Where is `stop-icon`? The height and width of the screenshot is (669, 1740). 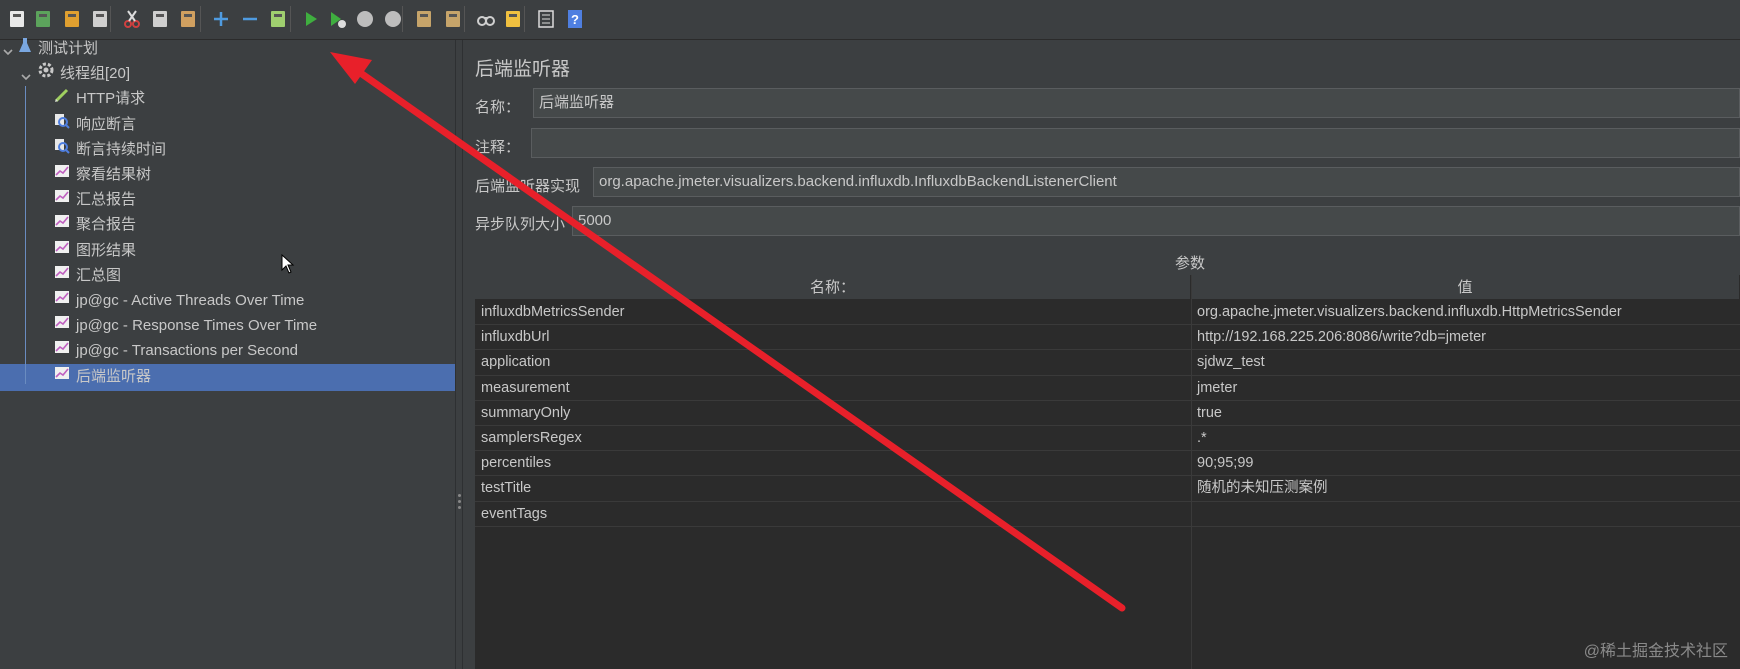 stop-icon is located at coordinates (365, 19).